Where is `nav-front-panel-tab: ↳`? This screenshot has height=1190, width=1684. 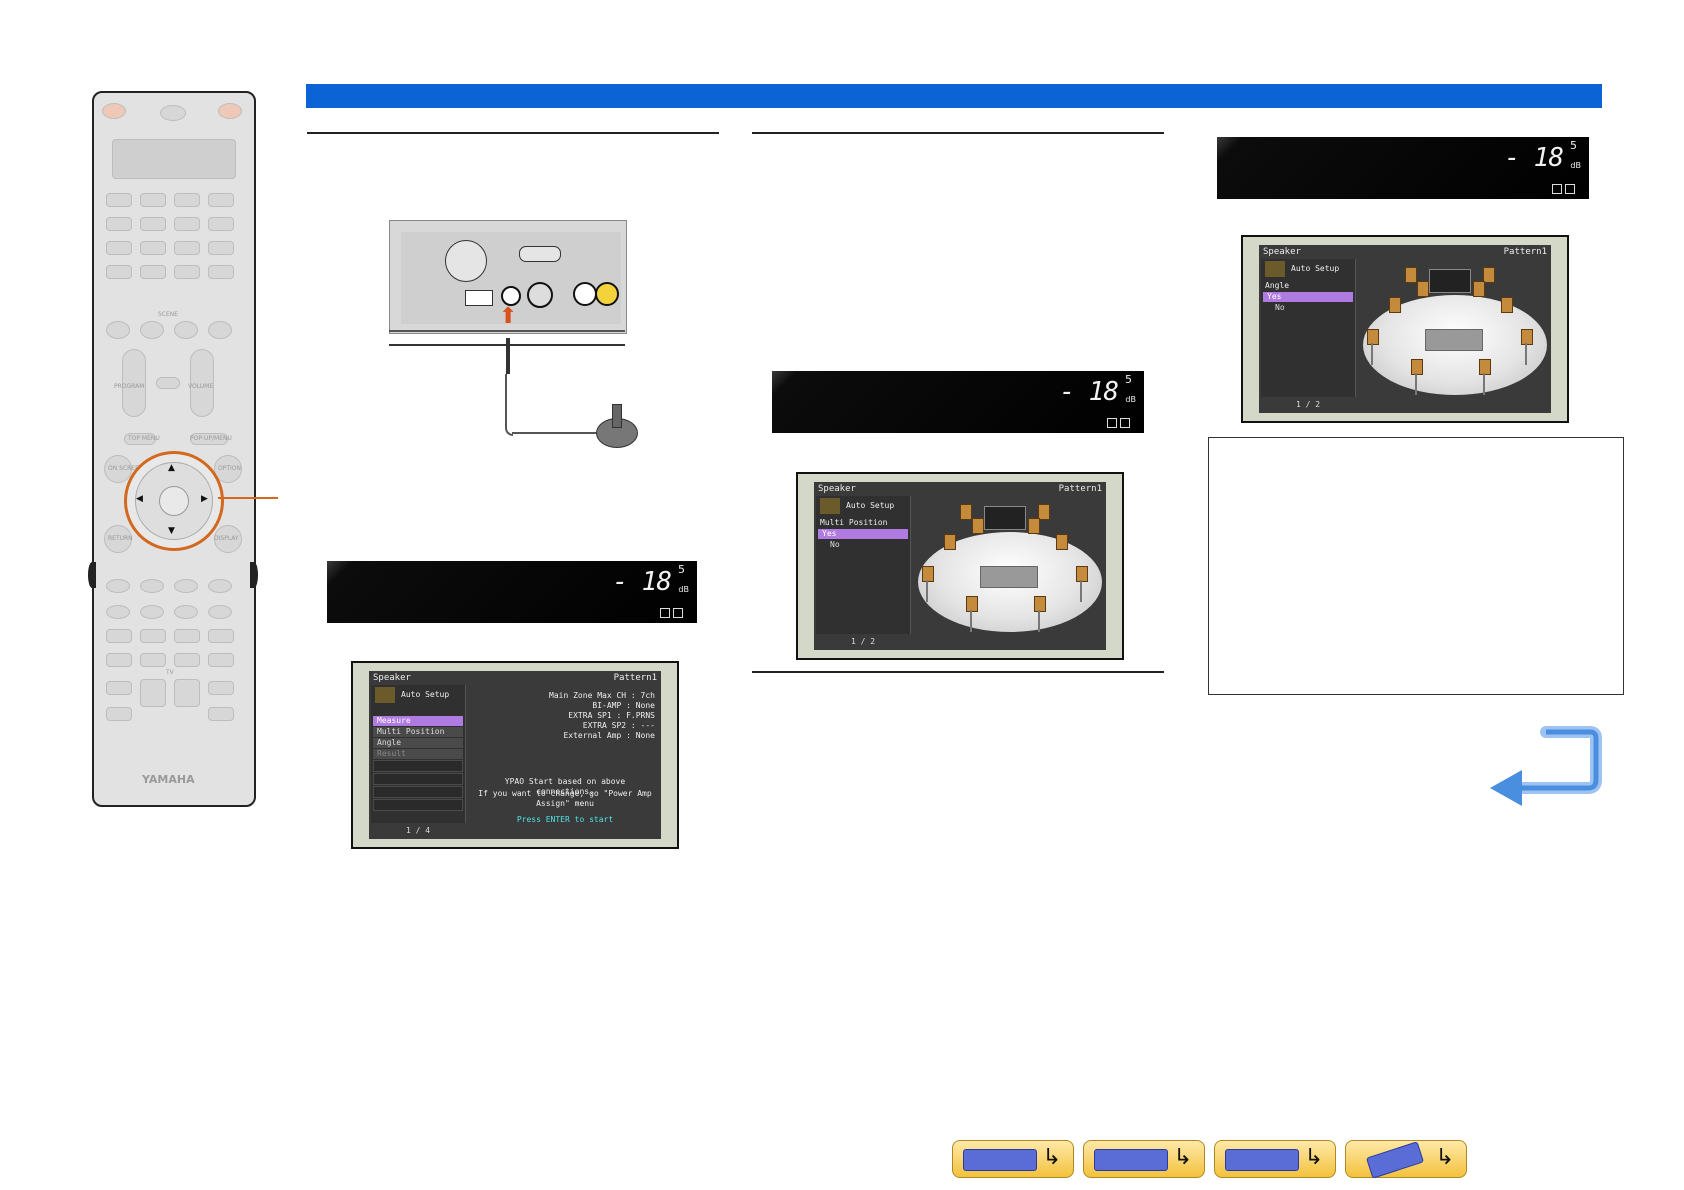 nav-front-panel-tab: ↳ is located at coordinates (1144, 1159).